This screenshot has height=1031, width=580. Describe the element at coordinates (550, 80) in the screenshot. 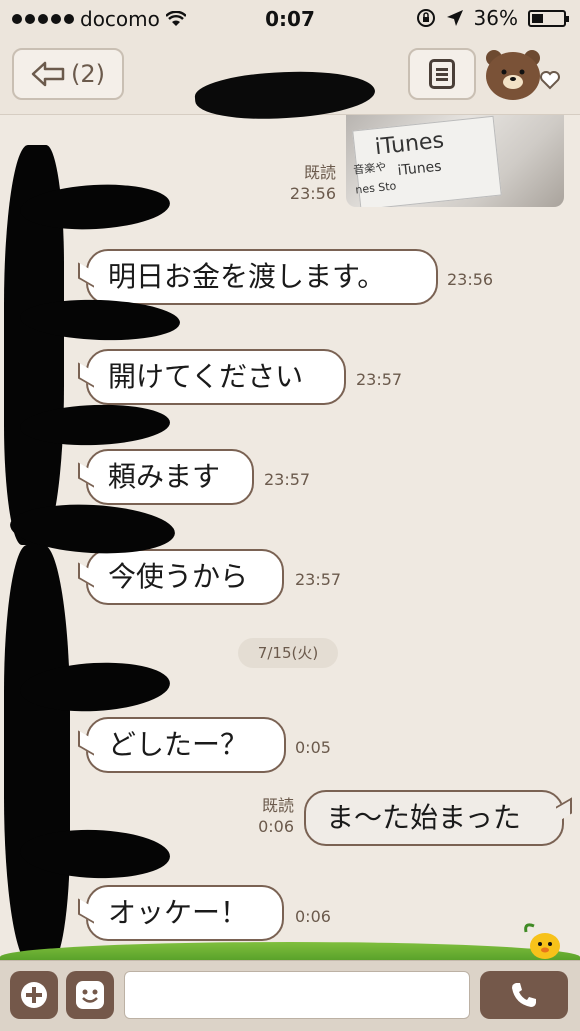

I see `heart-icon` at that location.